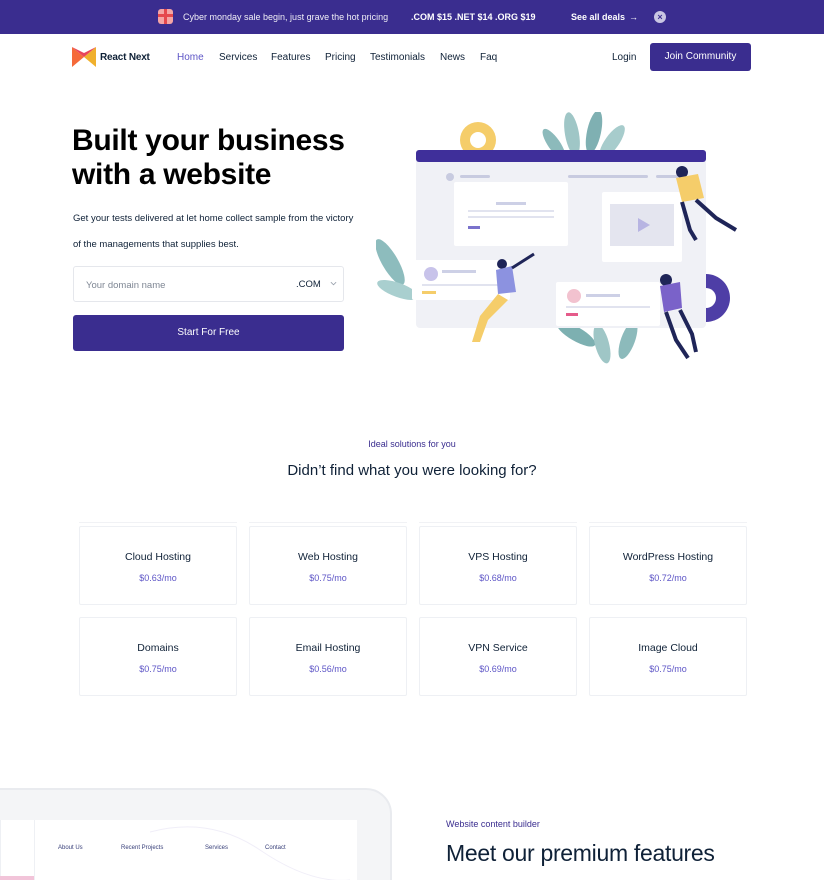 The image size is (824, 880). What do you see at coordinates (412, 444) in the screenshot?
I see `solutions-subtitle: Ideal solutions for you` at bounding box center [412, 444].